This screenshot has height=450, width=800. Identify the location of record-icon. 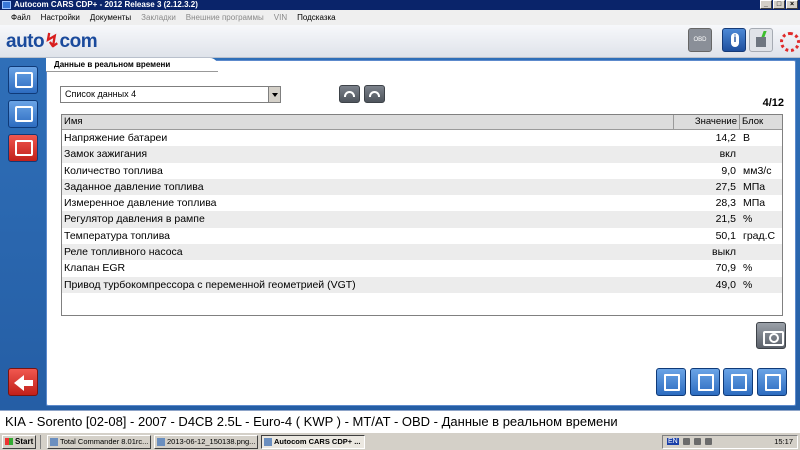
(738, 382).